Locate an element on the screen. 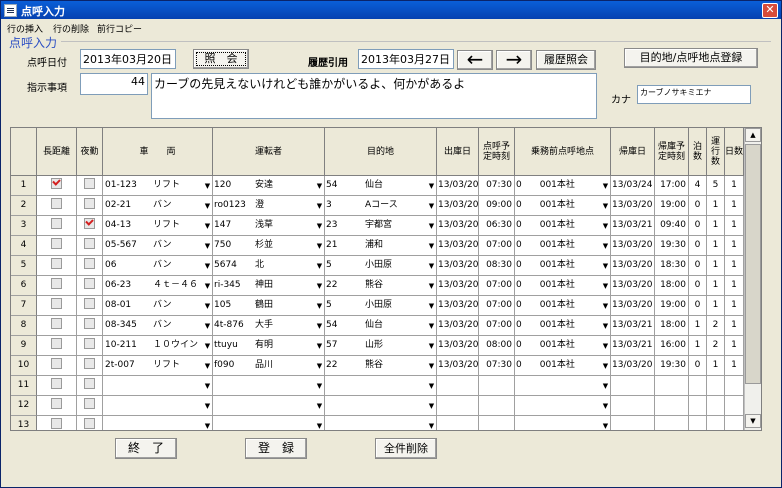  roll-call-point-combo: ▼ is located at coordinates (563, 386).